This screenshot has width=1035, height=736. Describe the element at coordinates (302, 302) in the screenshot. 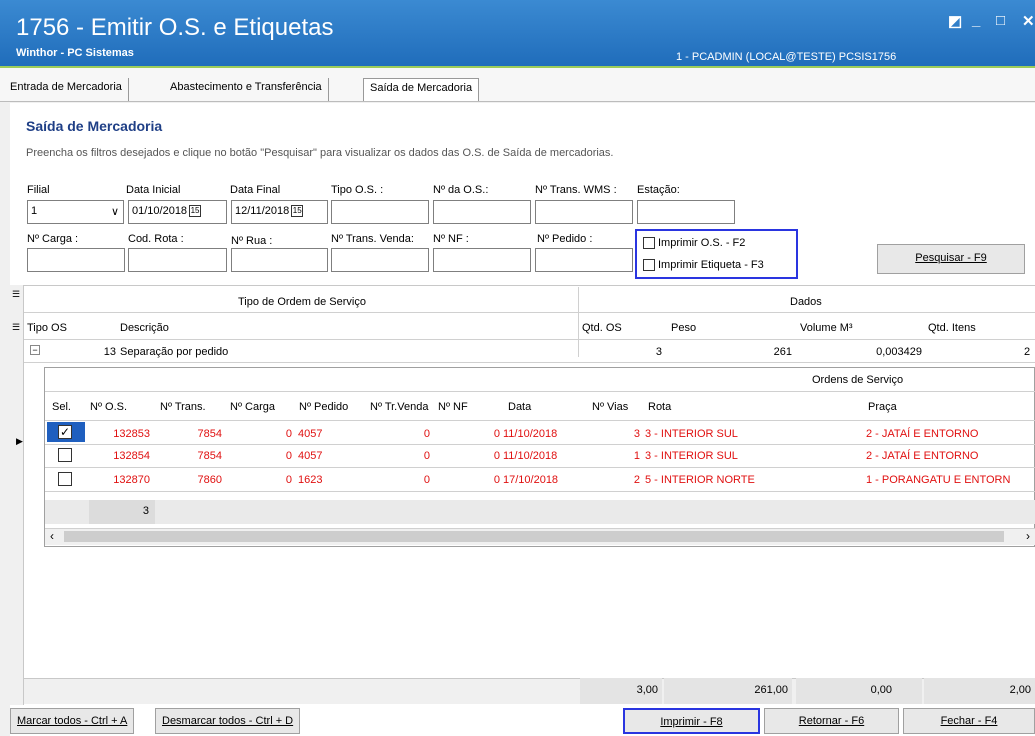

I see `group-header-tipo: Tipo de Ordem de Serviço` at that location.